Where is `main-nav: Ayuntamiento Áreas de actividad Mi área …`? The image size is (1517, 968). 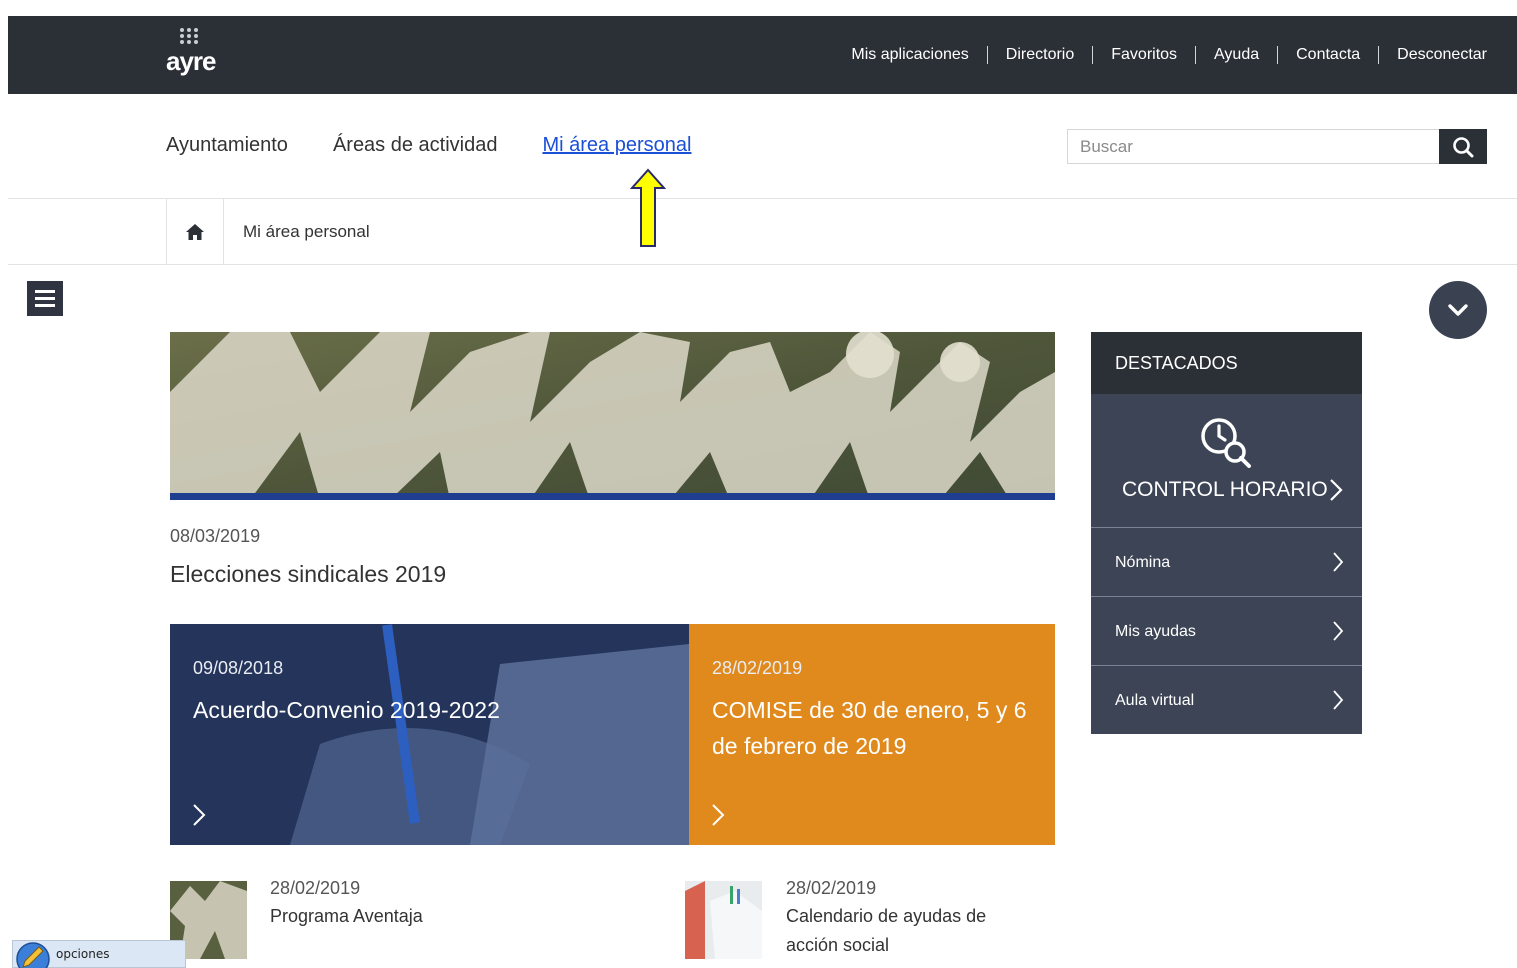 main-nav: Ayuntamiento Áreas de actividad Mi área … is located at coordinates (451, 145).